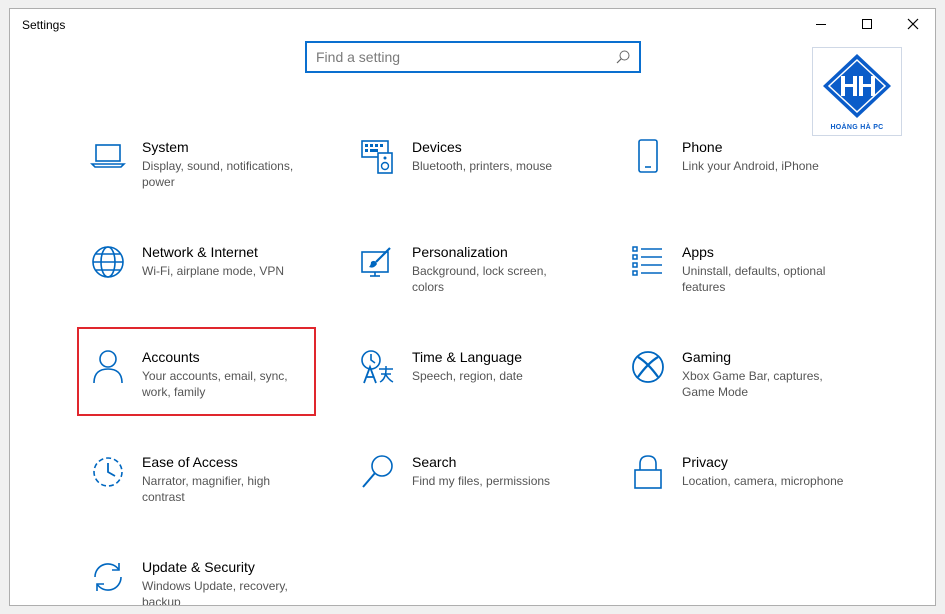 This screenshot has width=945, height=614. What do you see at coordinates (108, 577) in the screenshot?
I see `update-icon` at bounding box center [108, 577].